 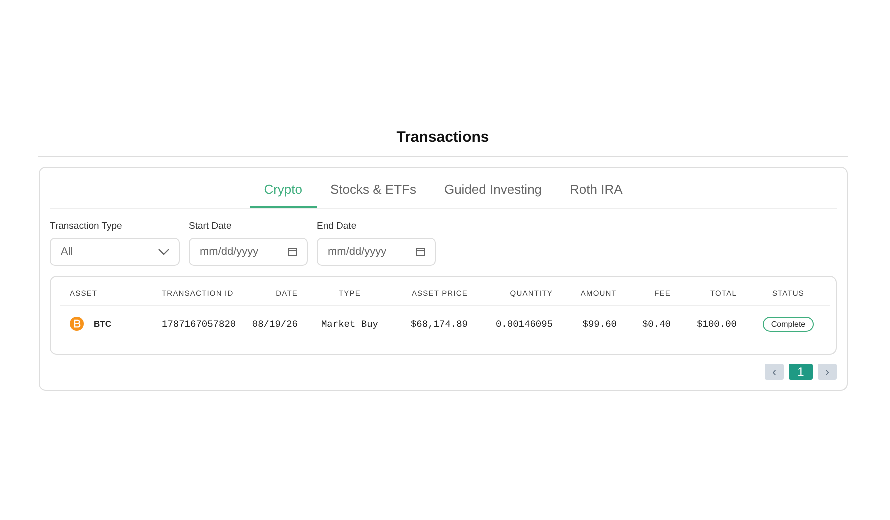 I want to click on field-label: Start Date, so click(x=211, y=226).